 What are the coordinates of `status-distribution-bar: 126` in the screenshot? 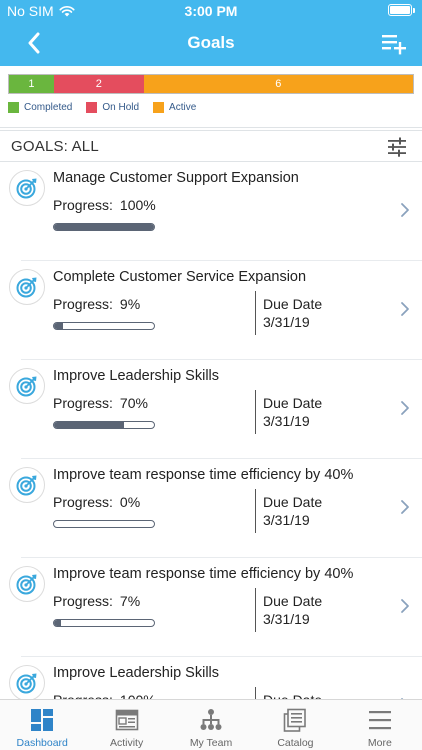 It's located at (211, 84).